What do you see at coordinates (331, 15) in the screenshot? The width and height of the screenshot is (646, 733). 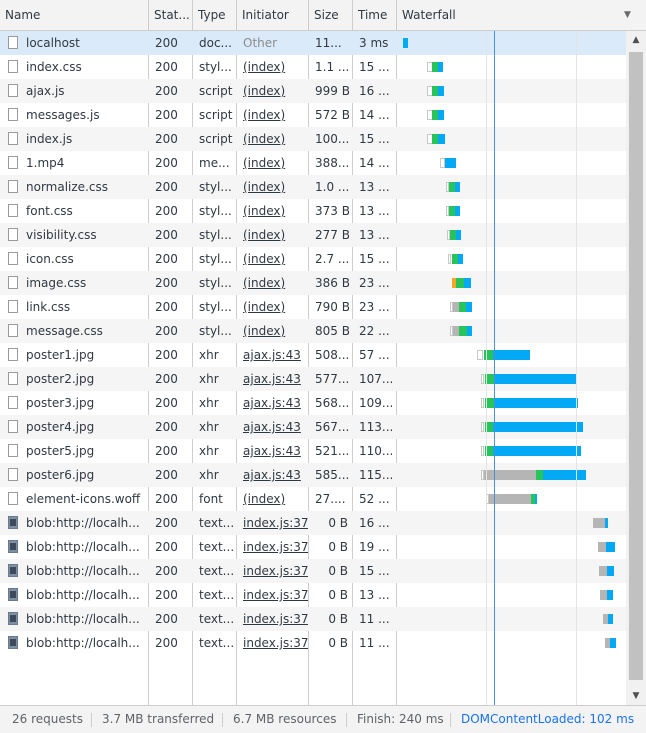 I see `column-header-size: Size` at bounding box center [331, 15].